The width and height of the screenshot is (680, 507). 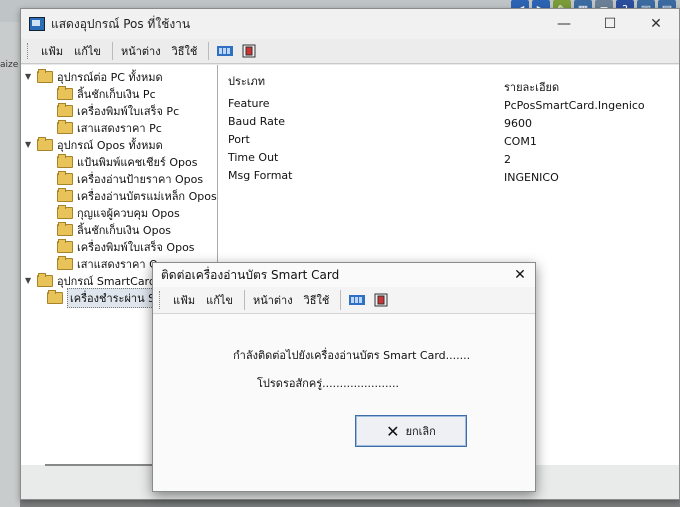 I want to click on tree-node-receipt-printer-pc: เครื่องพิมพ์ใบเสร็จ Pc, so click(x=118, y=110).